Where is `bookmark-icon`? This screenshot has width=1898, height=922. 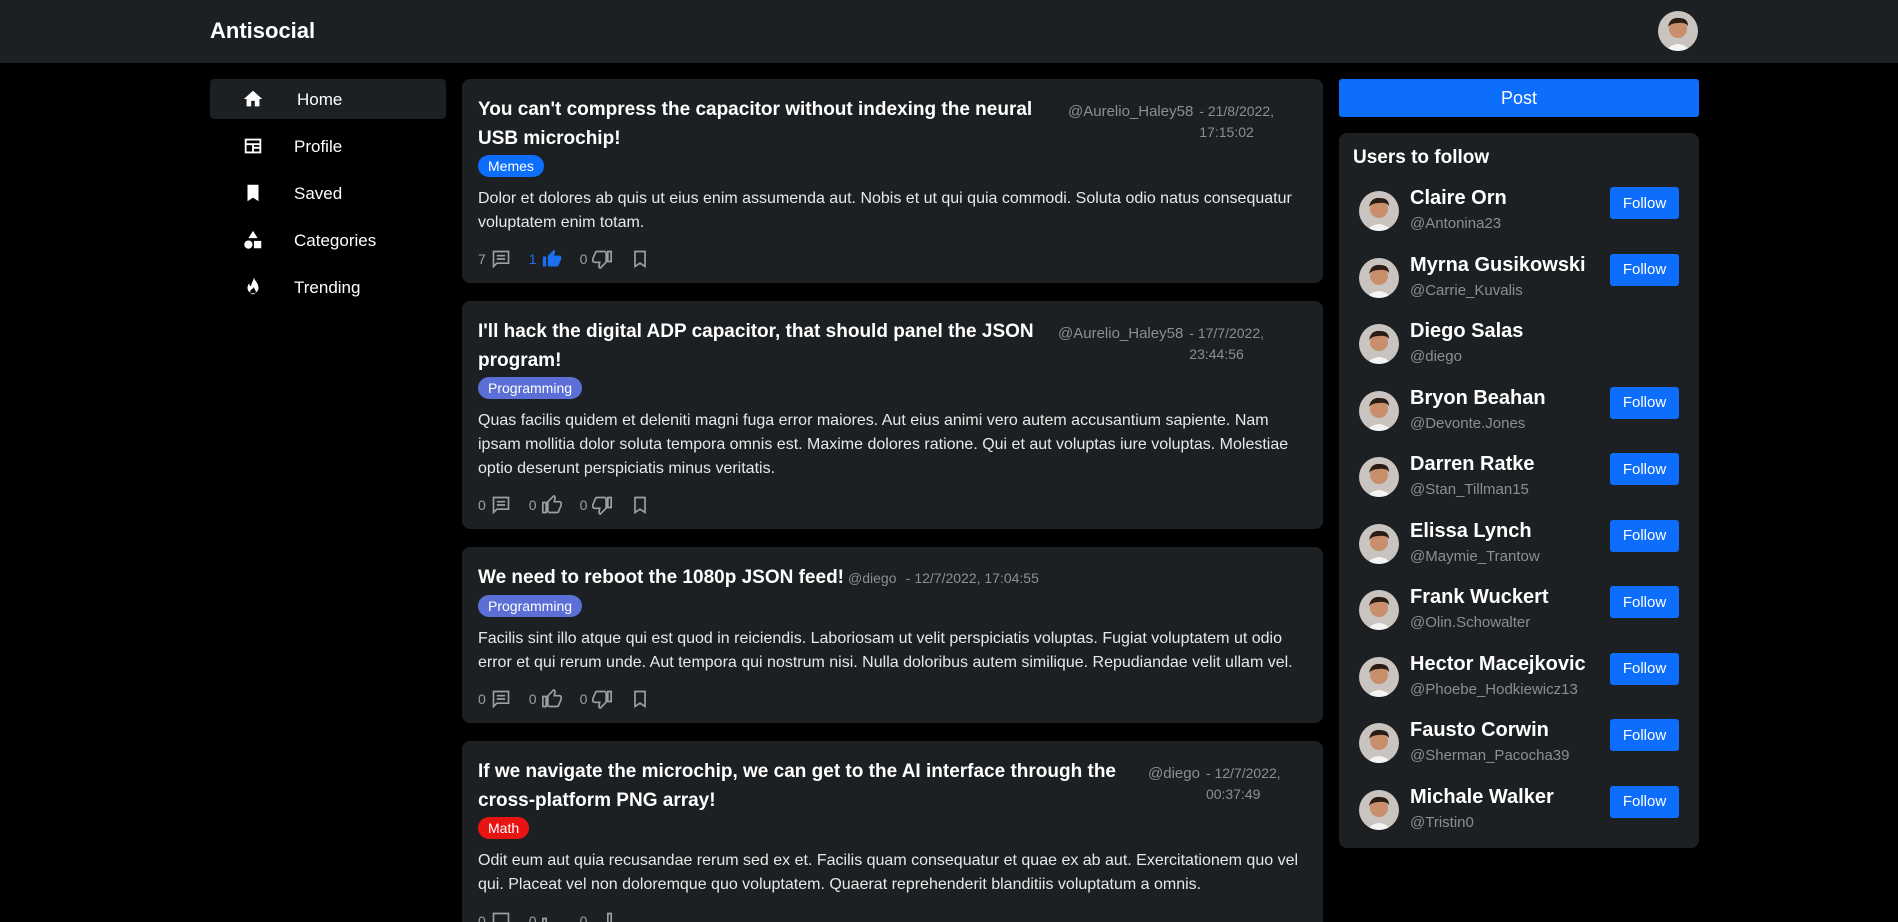
bookmark-icon is located at coordinates (253, 193).